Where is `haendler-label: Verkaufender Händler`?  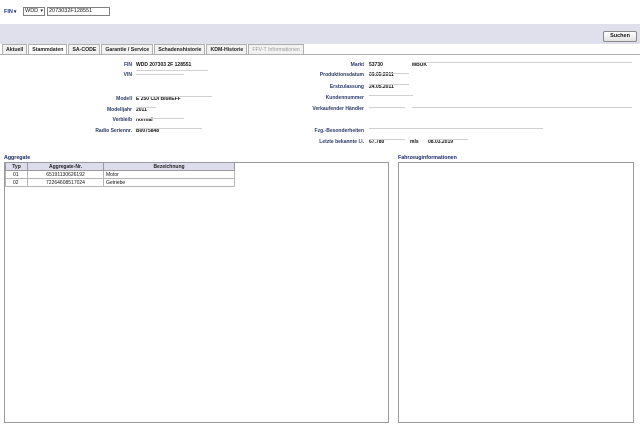
haendler-label: Verkaufender Händler is located at coordinates (338, 109).